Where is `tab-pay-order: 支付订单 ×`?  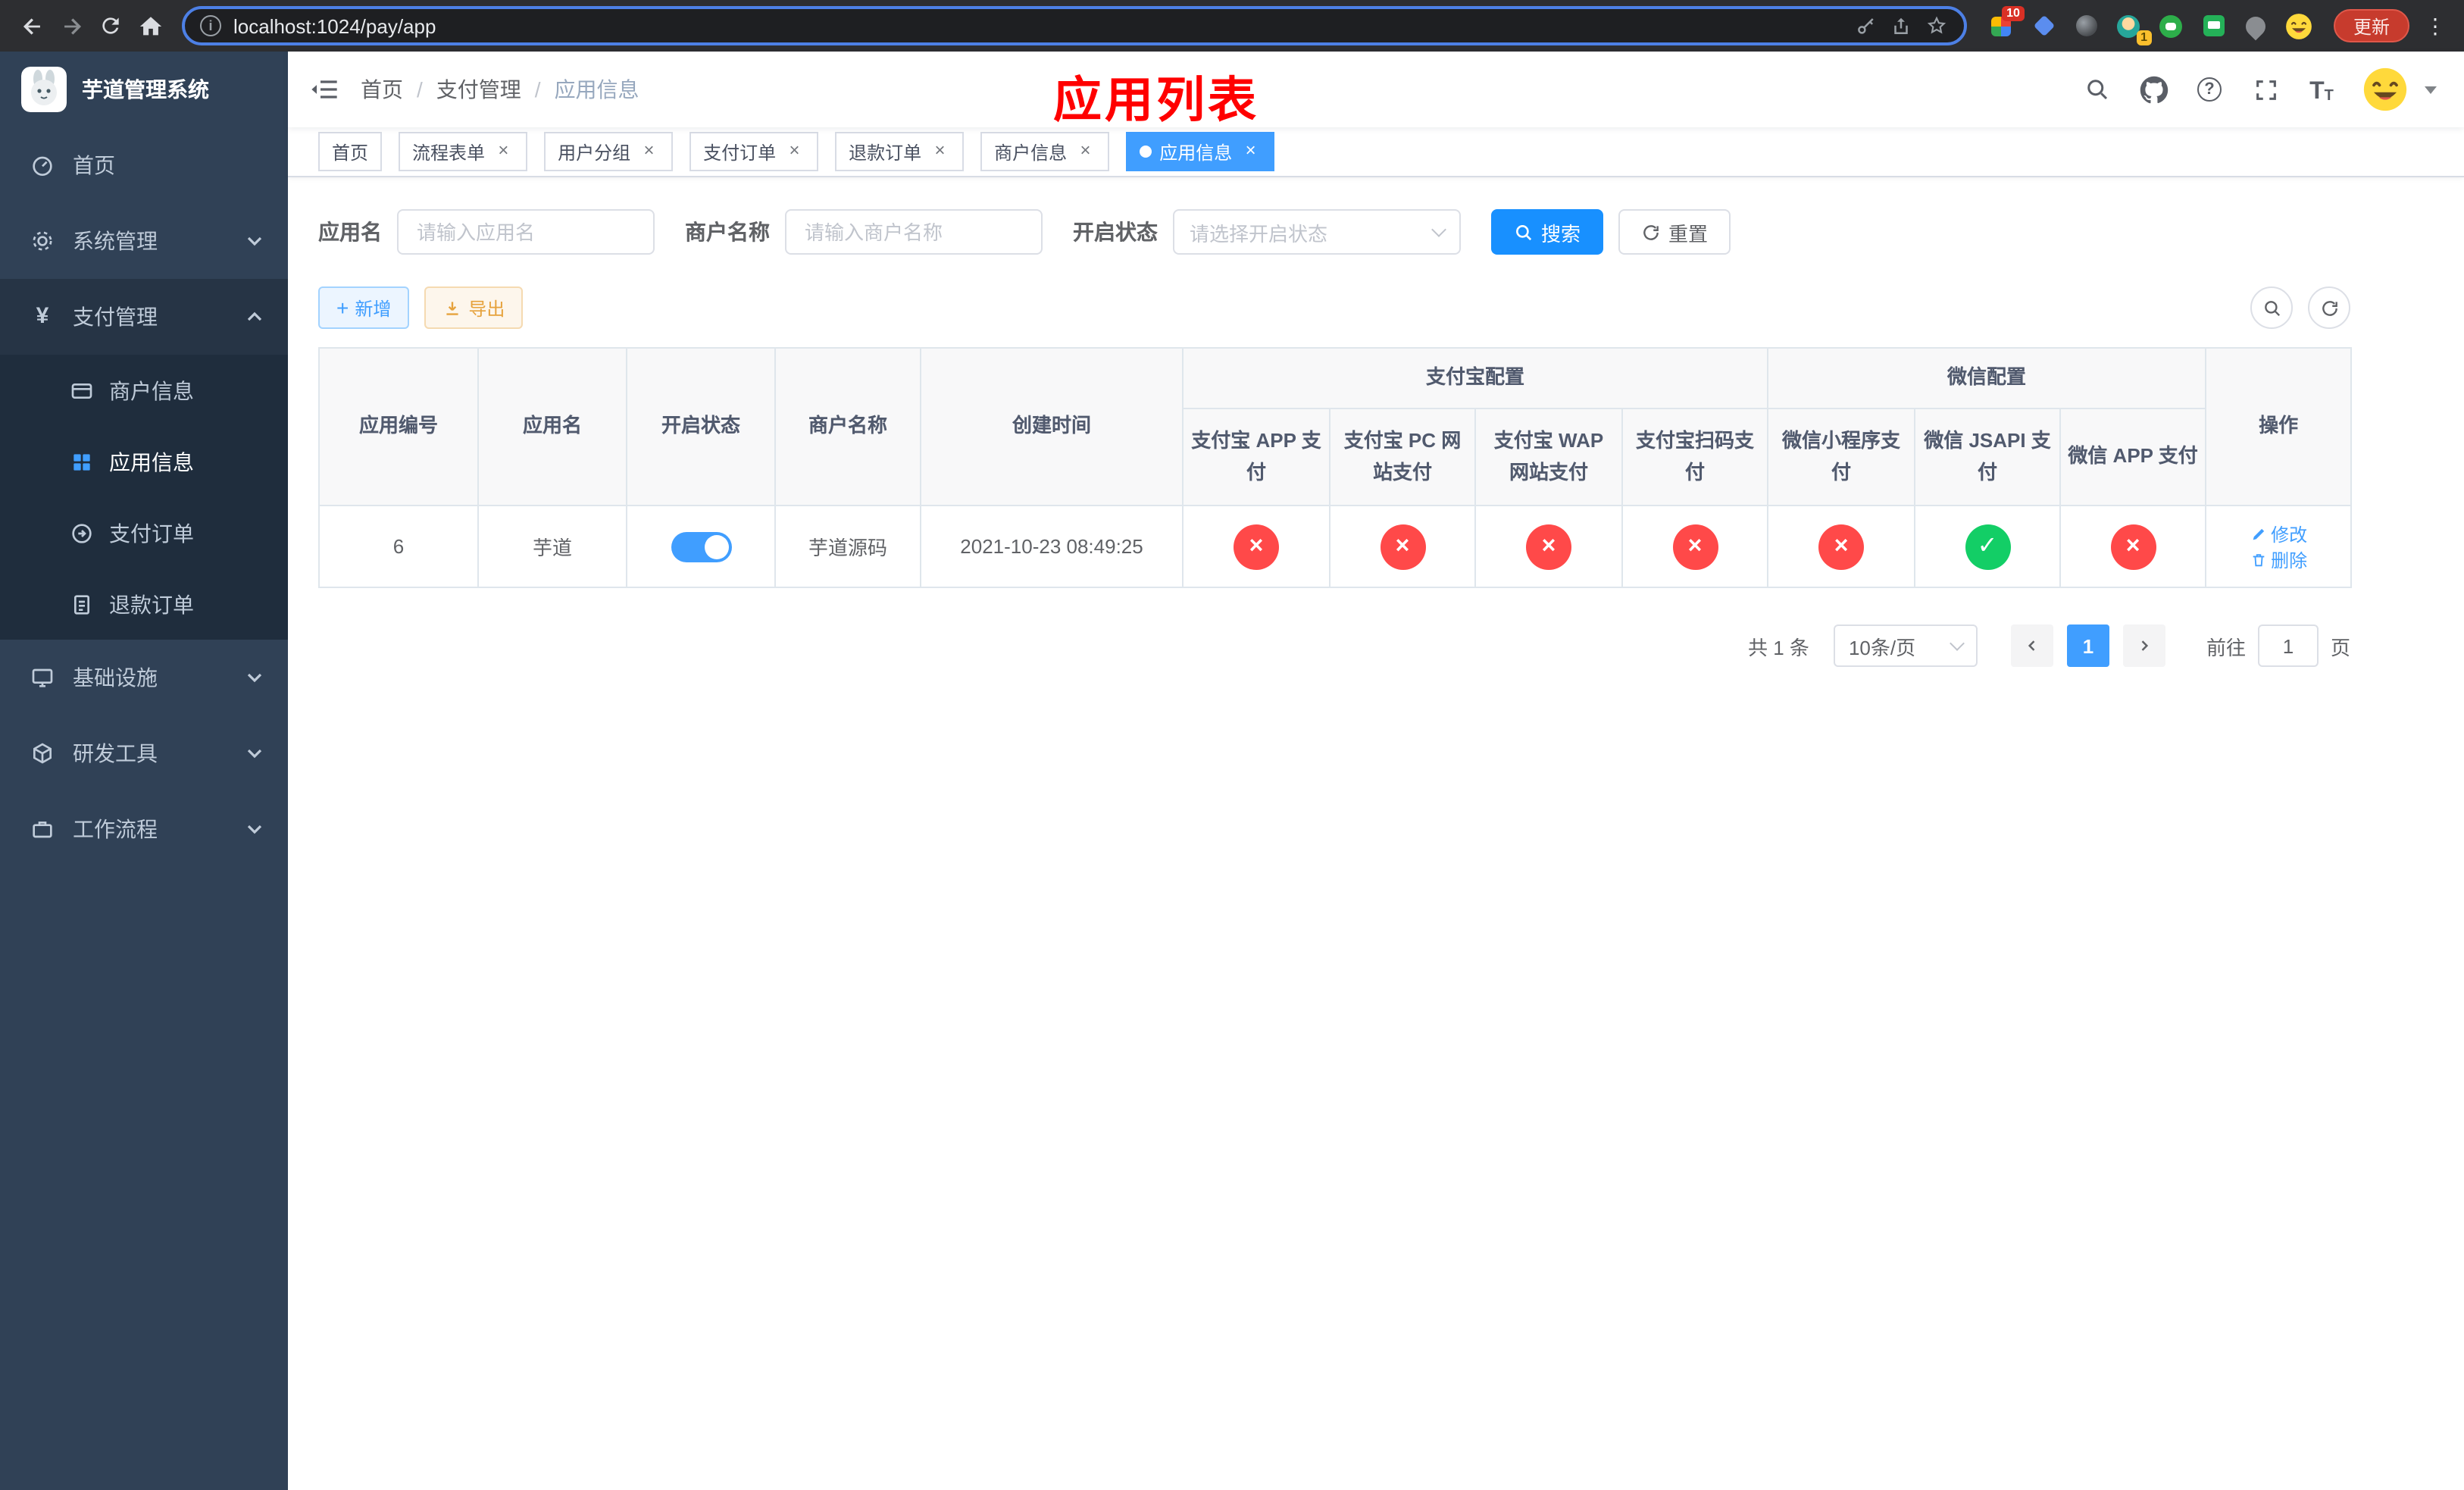 tab-pay-order: 支付订单 × is located at coordinates (754, 151).